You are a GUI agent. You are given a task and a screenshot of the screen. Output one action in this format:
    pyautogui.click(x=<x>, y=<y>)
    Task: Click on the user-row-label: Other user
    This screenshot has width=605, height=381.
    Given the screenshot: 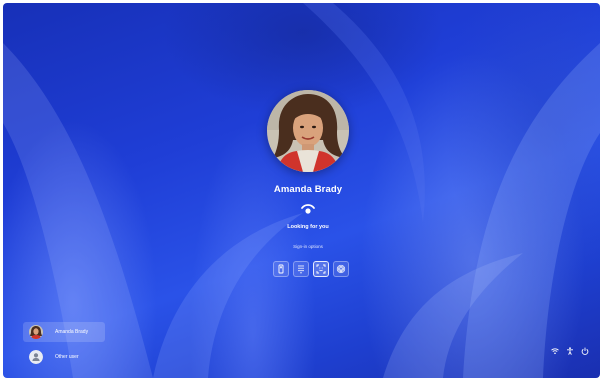 What is the action you would take?
    pyautogui.click(x=67, y=357)
    